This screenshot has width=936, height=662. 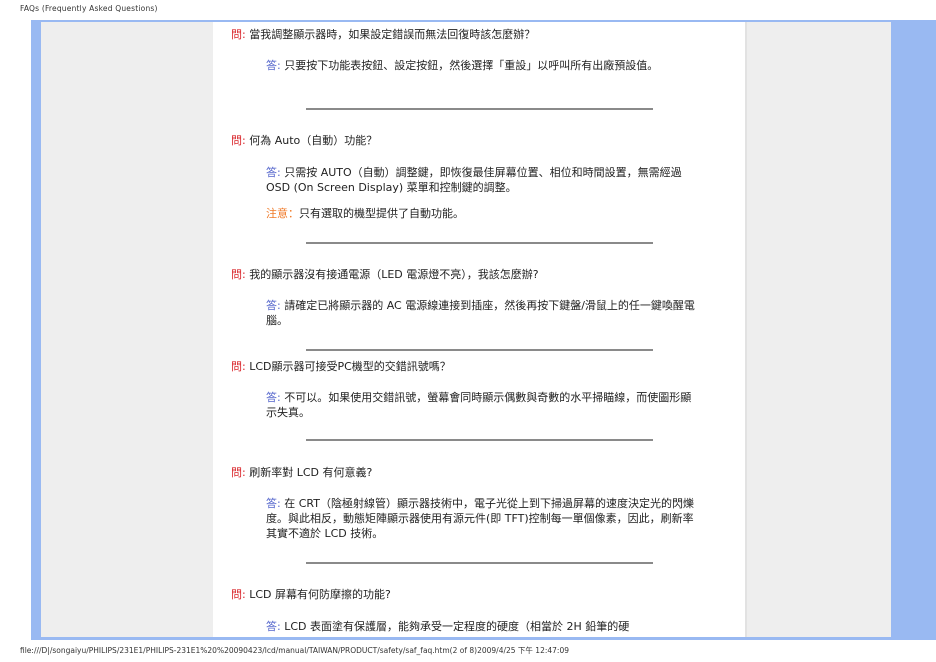 What do you see at coordinates (381, 213) in the screenshot?
I see `note-text: 只有選取的機型提供了自動功能。` at bounding box center [381, 213].